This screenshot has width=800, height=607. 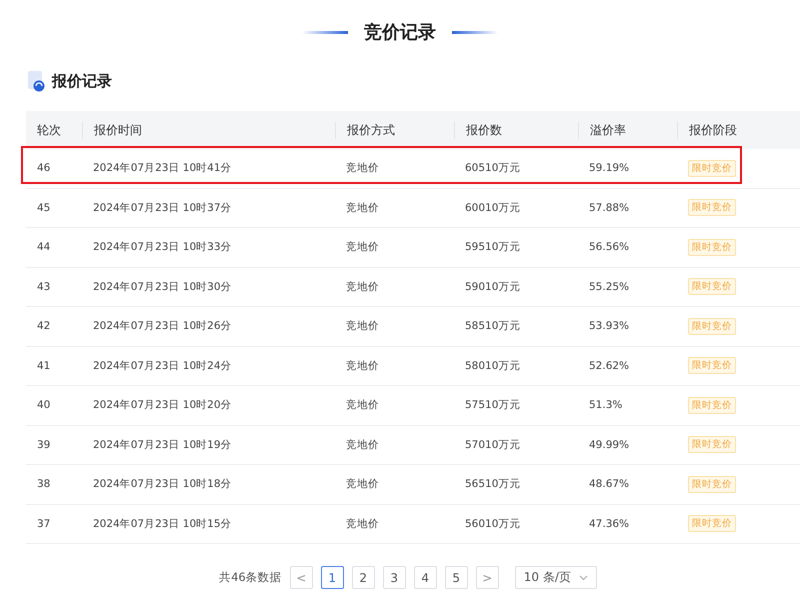 What do you see at coordinates (44, 247) in the screenshot?
I see `table-cell-text: 44` at bounding box center [44, 247].